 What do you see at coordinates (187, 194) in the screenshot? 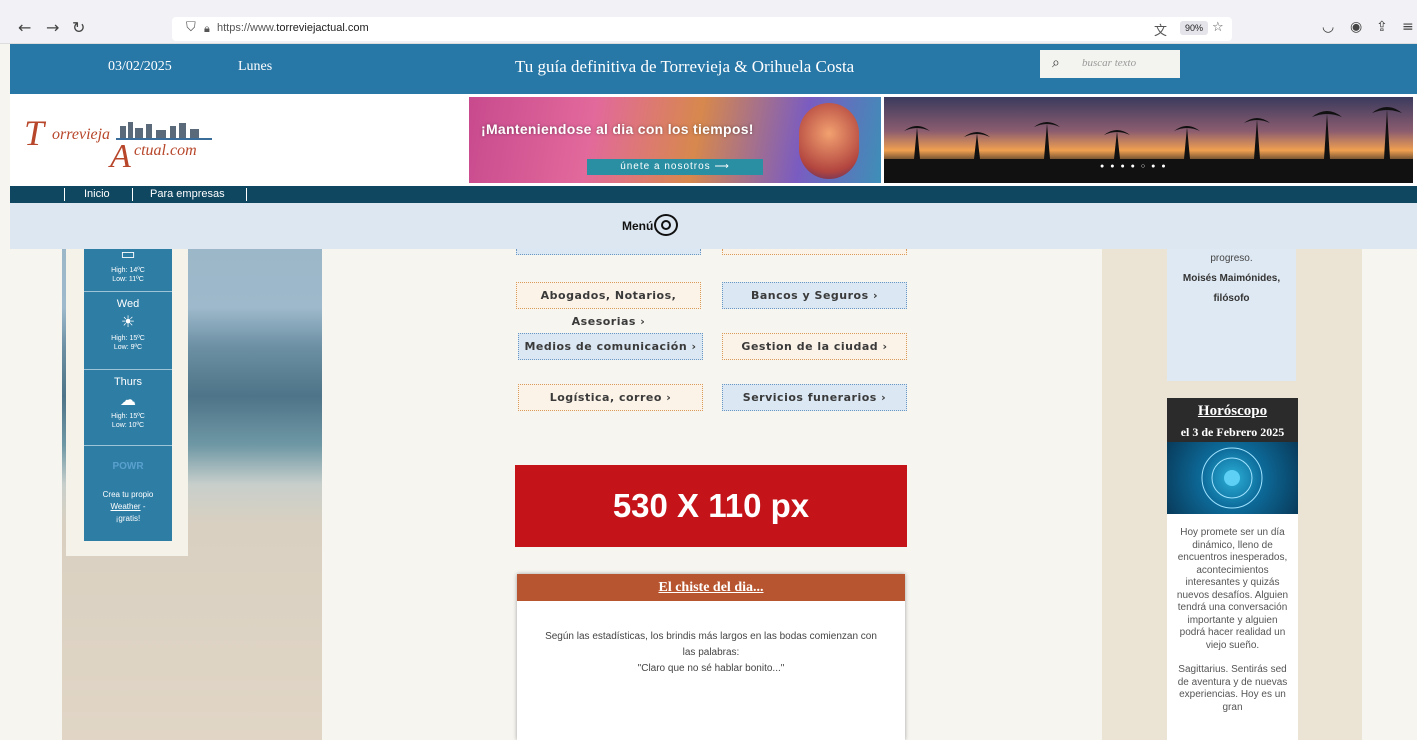
I see `nav-para-empresas: Para empresas` at bounding box center [187, 194].